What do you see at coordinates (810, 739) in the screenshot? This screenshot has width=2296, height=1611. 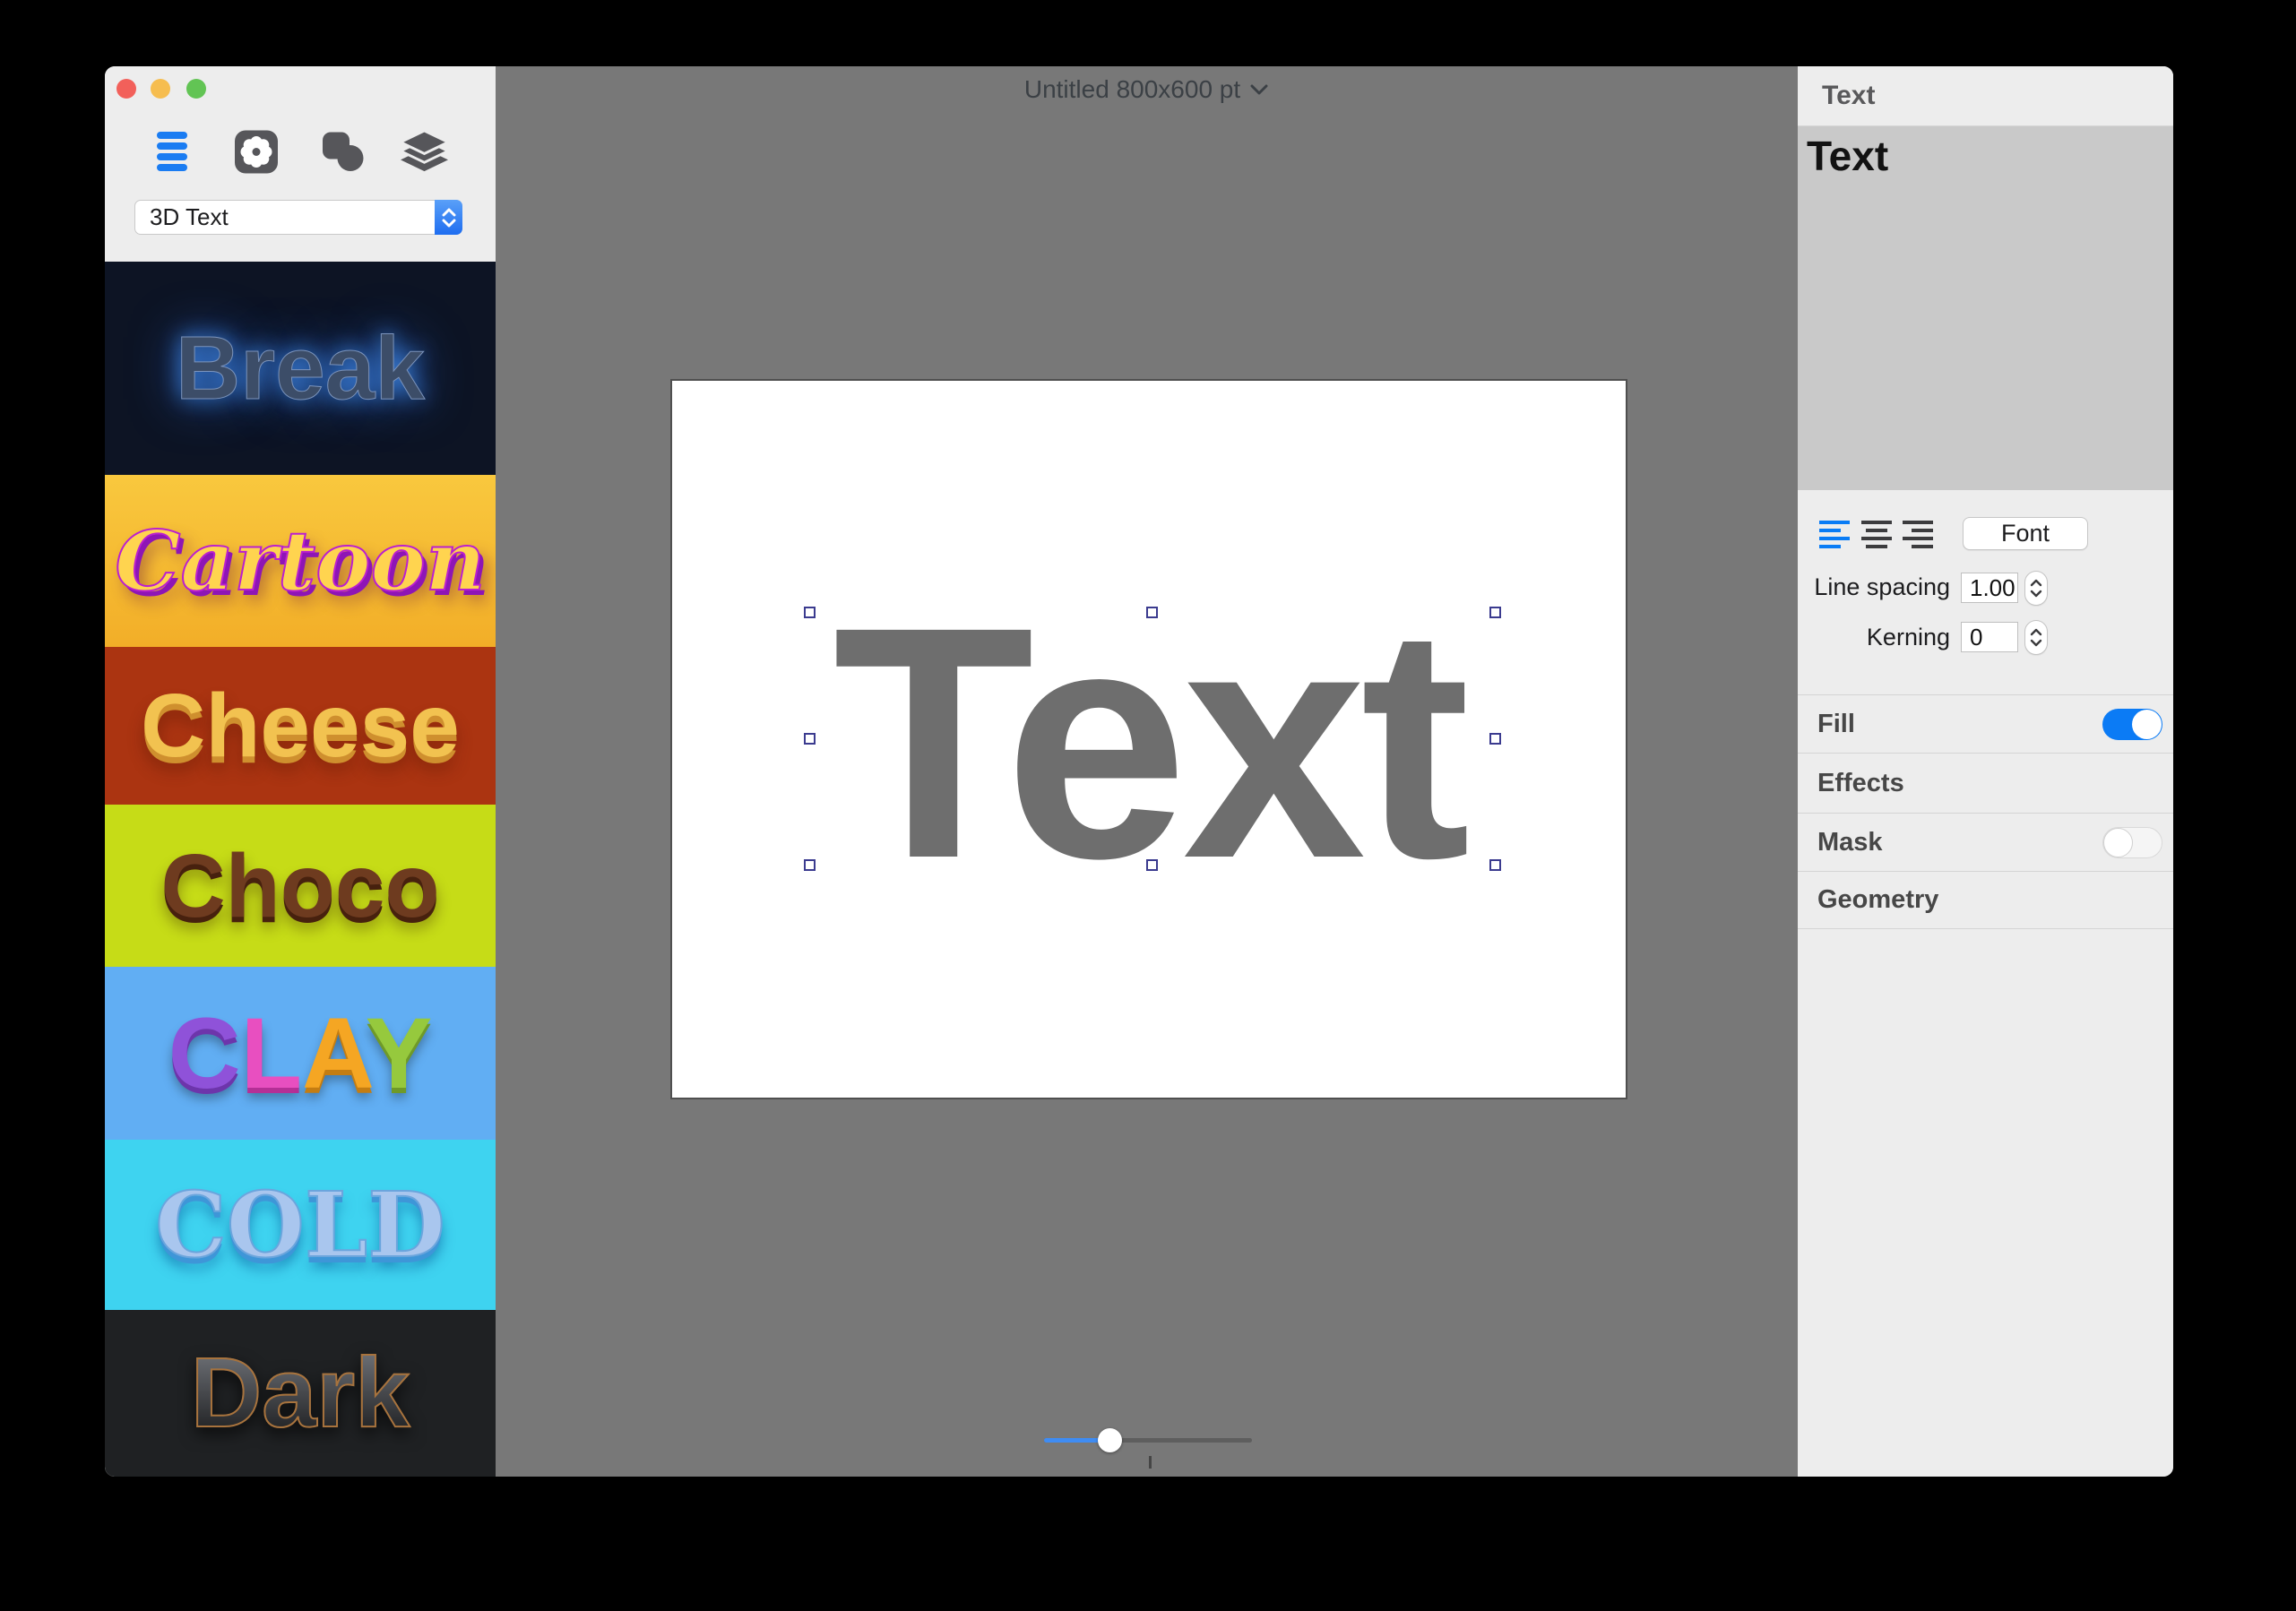 I see `selection-handle-mid-left` at bounding box center [810, 739].